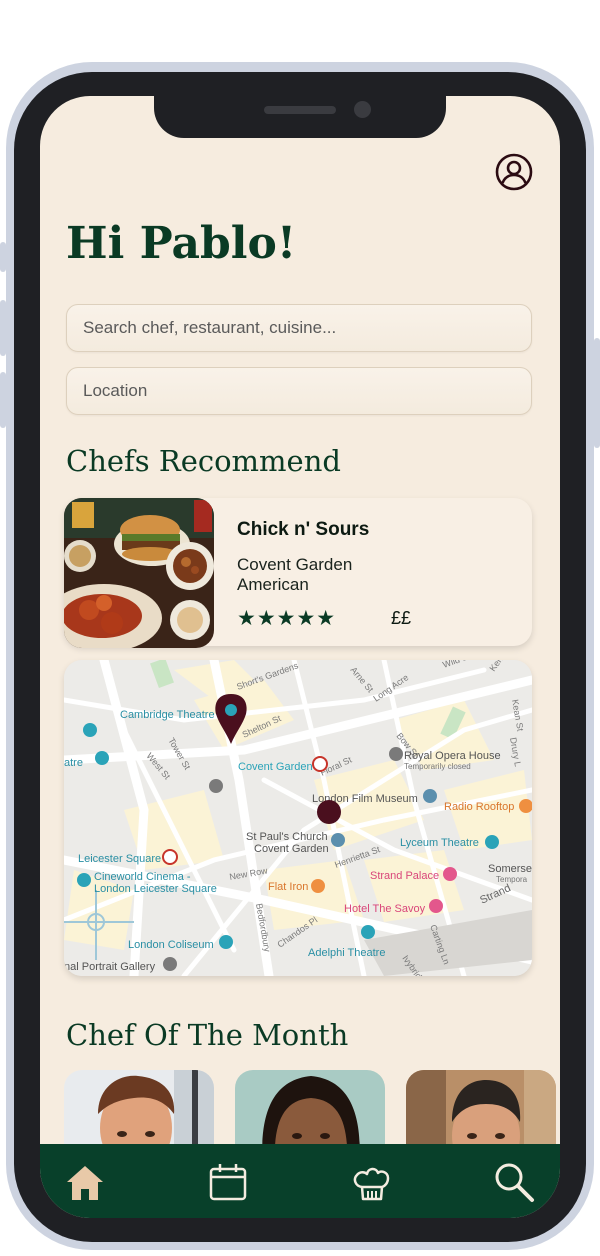  I want to click on greeting-heading: Hi Pablo!, so click(181, 243).